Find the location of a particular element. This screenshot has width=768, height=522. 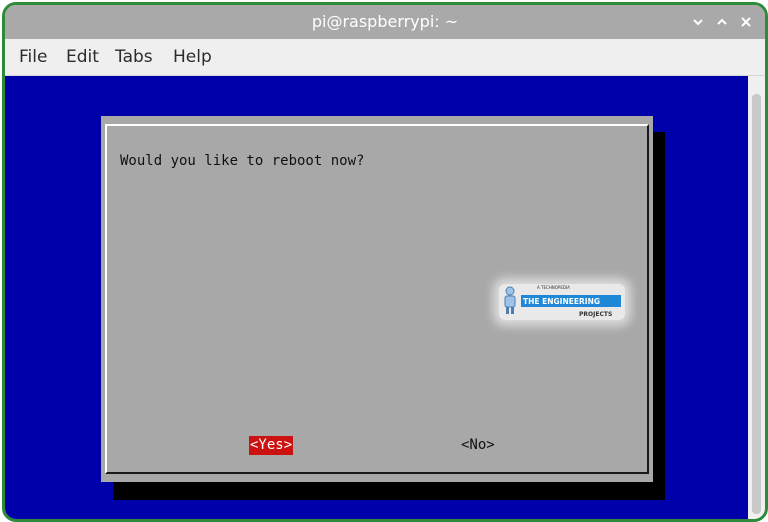

menu-bar: File Edit Tabs Help is located at coordinates (385, 57).